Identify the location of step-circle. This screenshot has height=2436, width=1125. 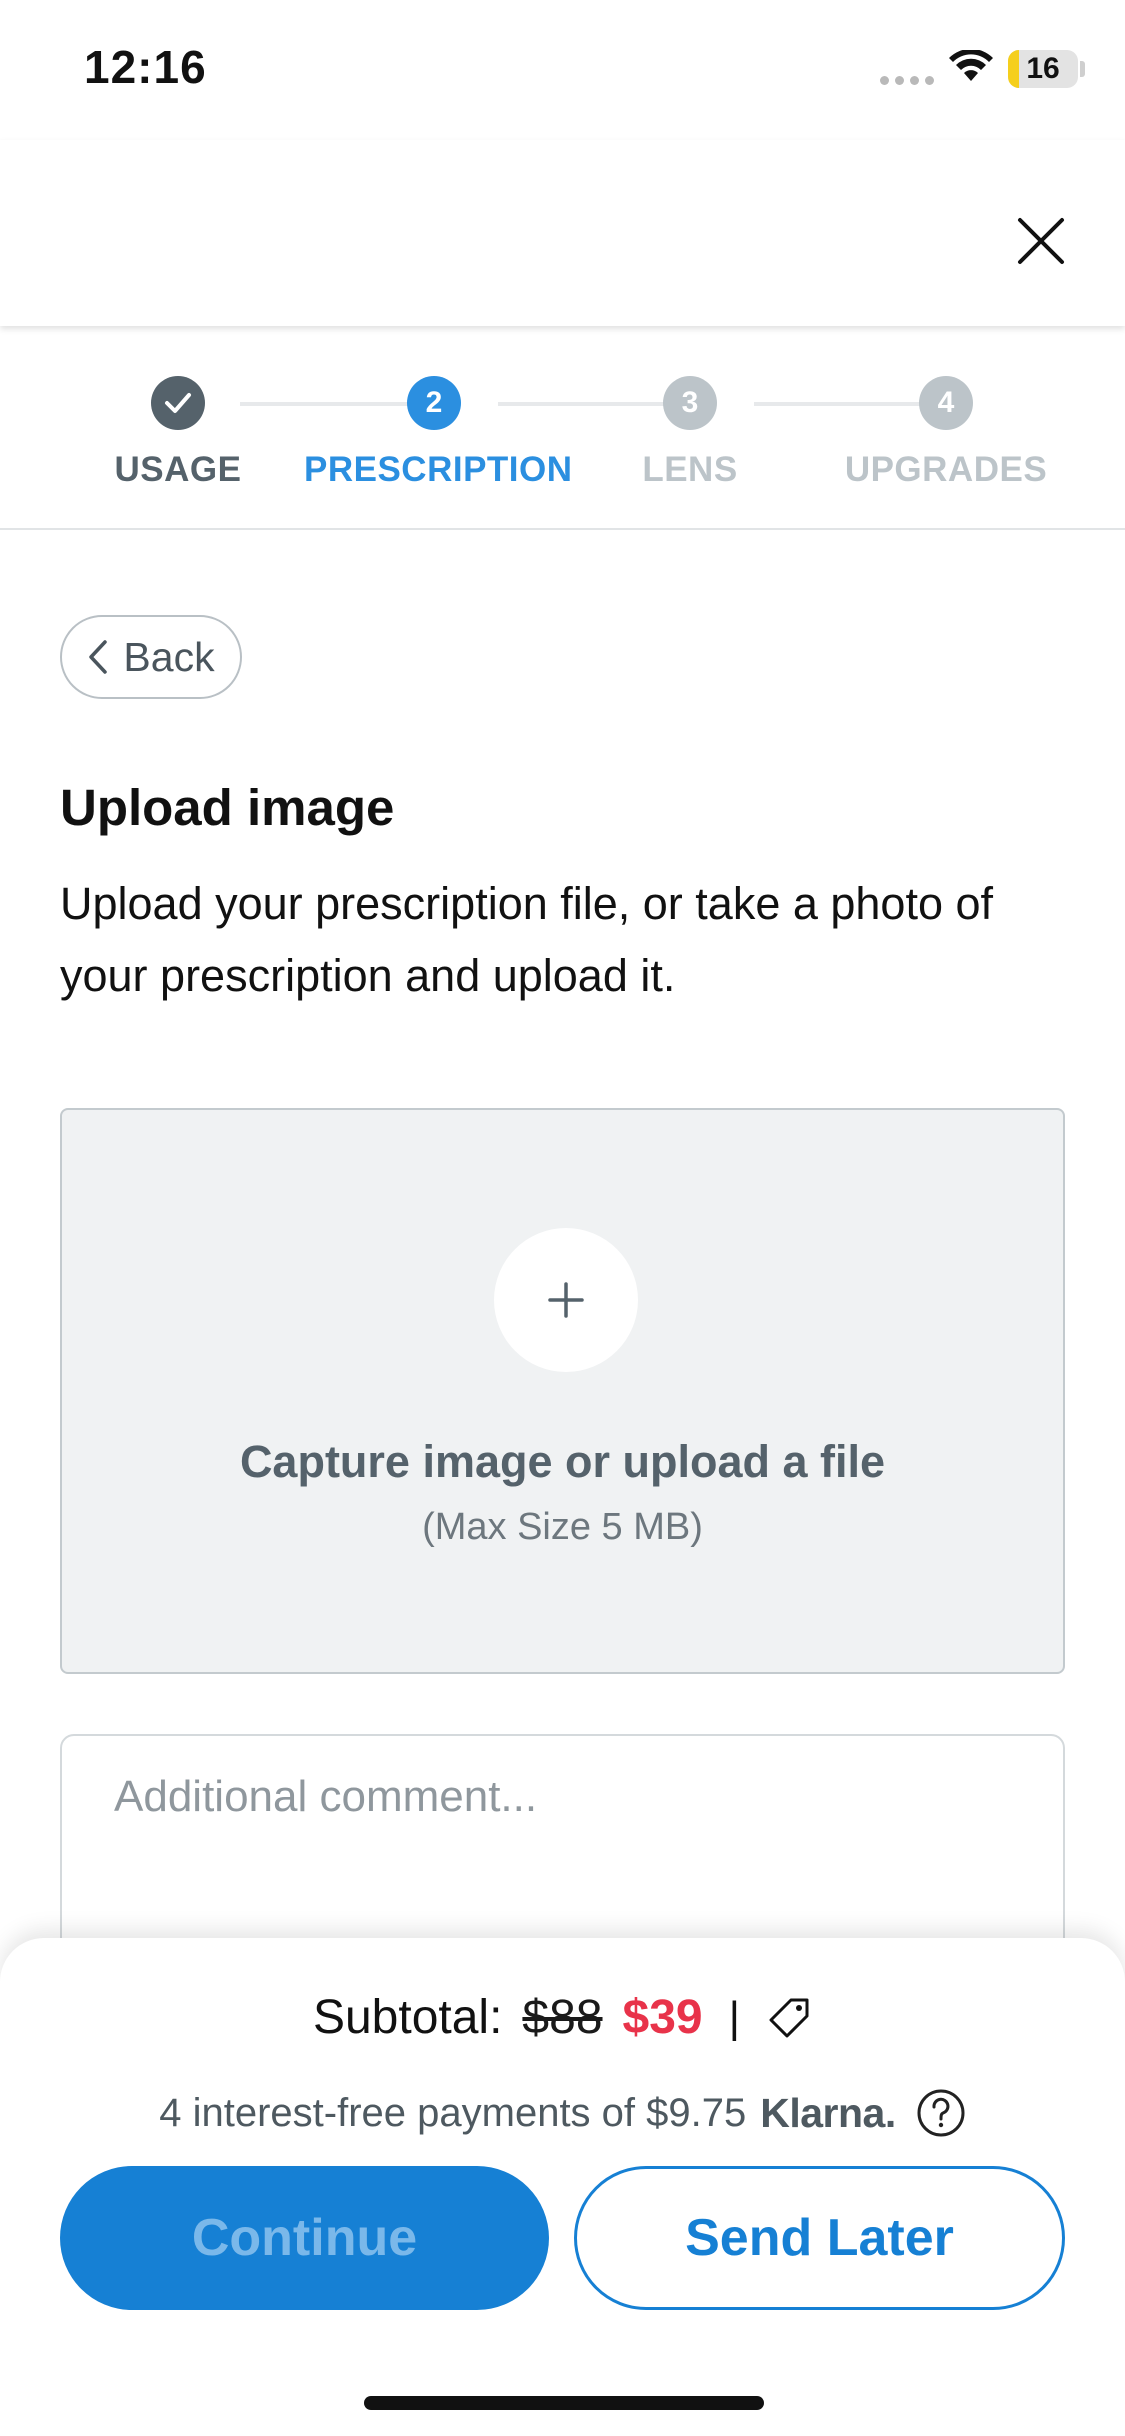
(178, 403).